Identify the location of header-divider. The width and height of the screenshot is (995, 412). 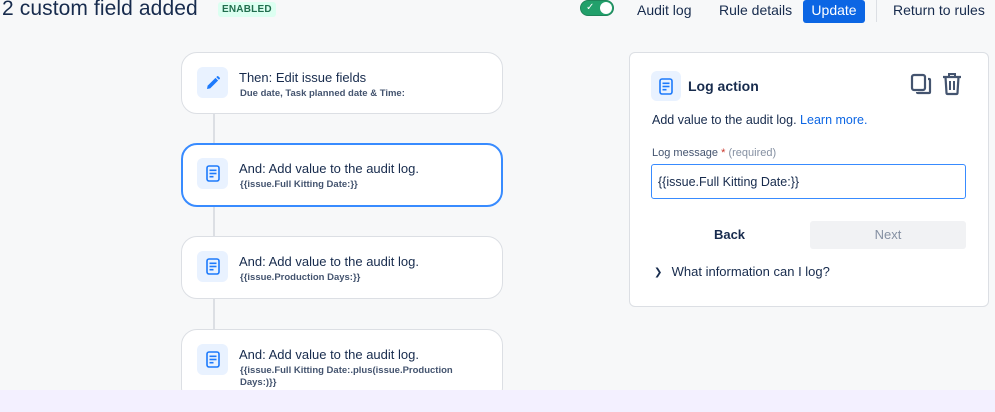
(876, 11).